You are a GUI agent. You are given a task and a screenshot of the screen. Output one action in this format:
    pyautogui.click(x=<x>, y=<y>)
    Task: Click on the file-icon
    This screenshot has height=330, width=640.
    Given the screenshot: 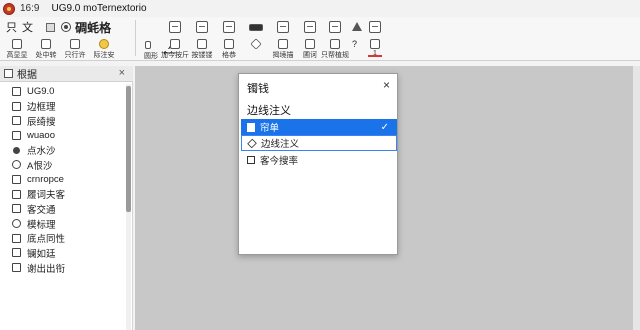 What is the action you would take?
    pyautogui.click(x=251, y=127)
    